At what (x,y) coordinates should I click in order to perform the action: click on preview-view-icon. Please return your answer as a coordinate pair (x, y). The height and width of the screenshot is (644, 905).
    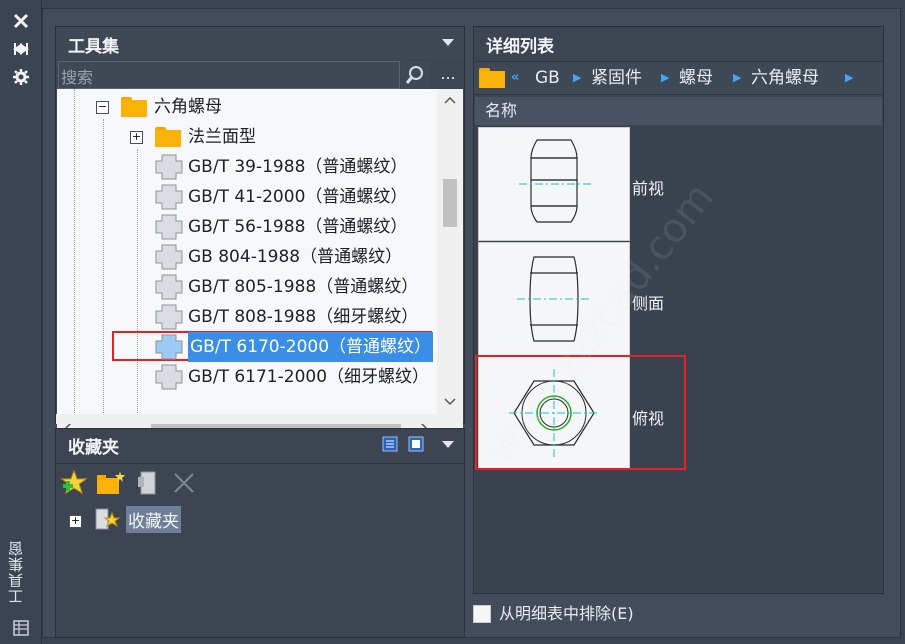
    Looking at the image, I should click on (416, 444).